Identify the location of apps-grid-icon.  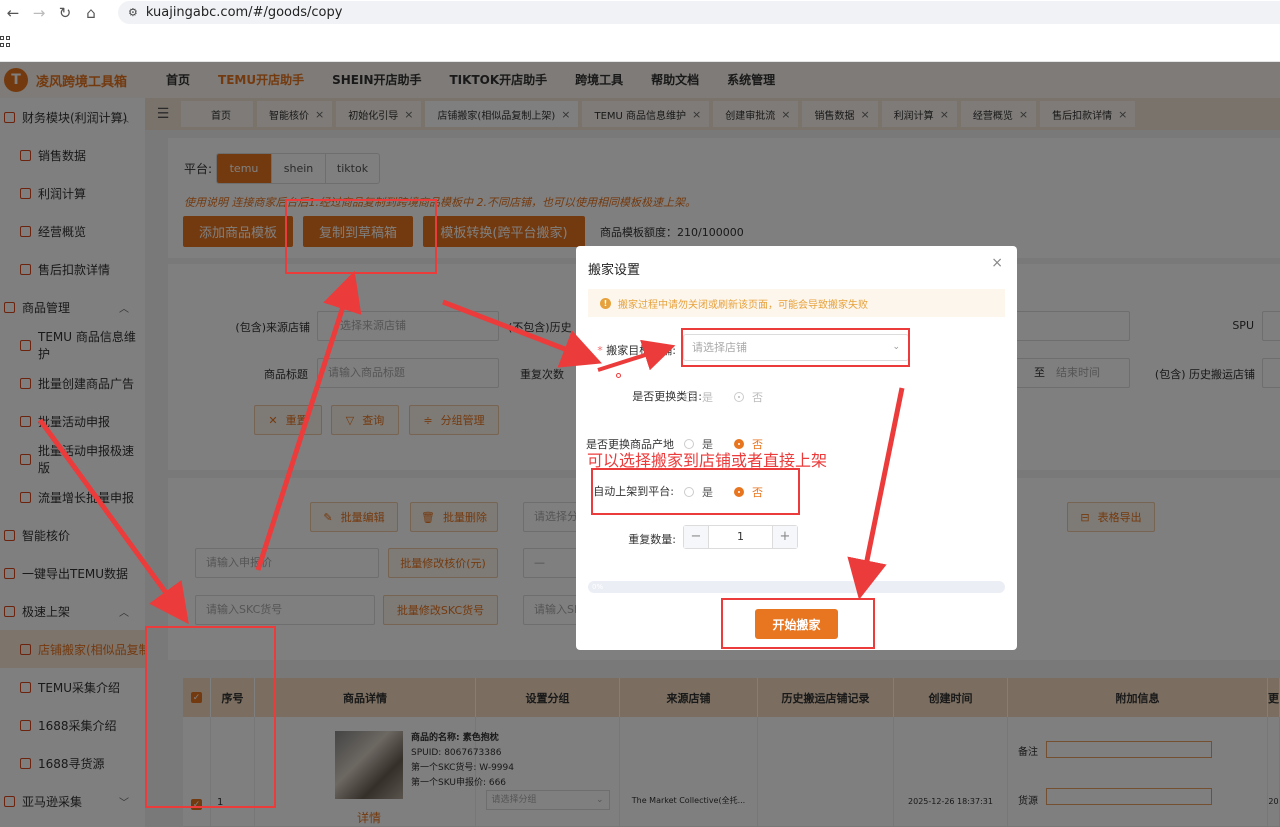
(5, 42).